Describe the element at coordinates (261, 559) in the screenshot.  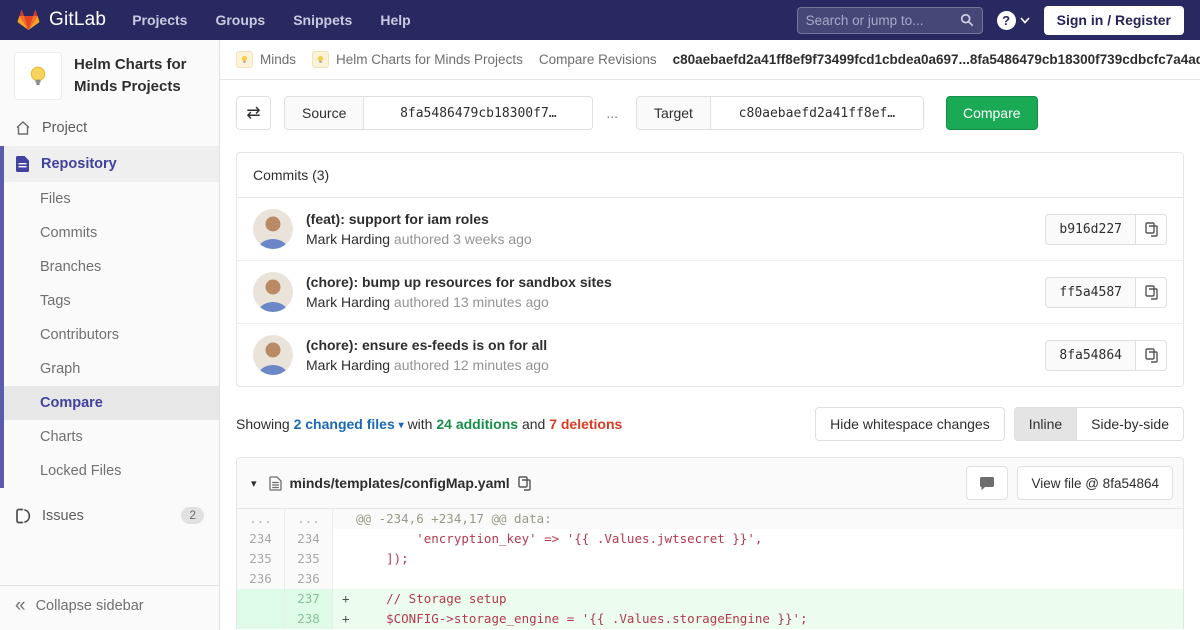
I see `old-line-number: 235` at that location.